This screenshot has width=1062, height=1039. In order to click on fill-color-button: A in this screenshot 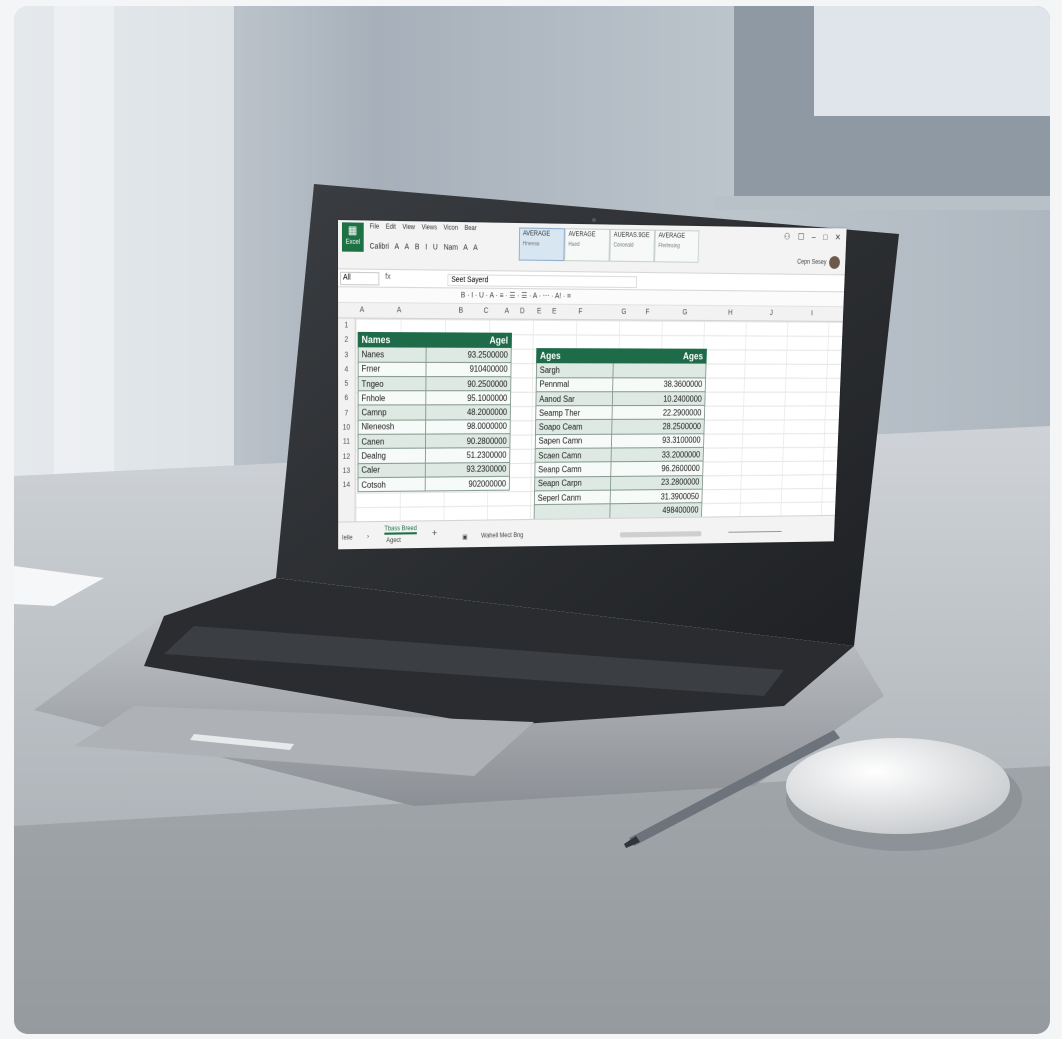, I will do `click(465, 248)`.